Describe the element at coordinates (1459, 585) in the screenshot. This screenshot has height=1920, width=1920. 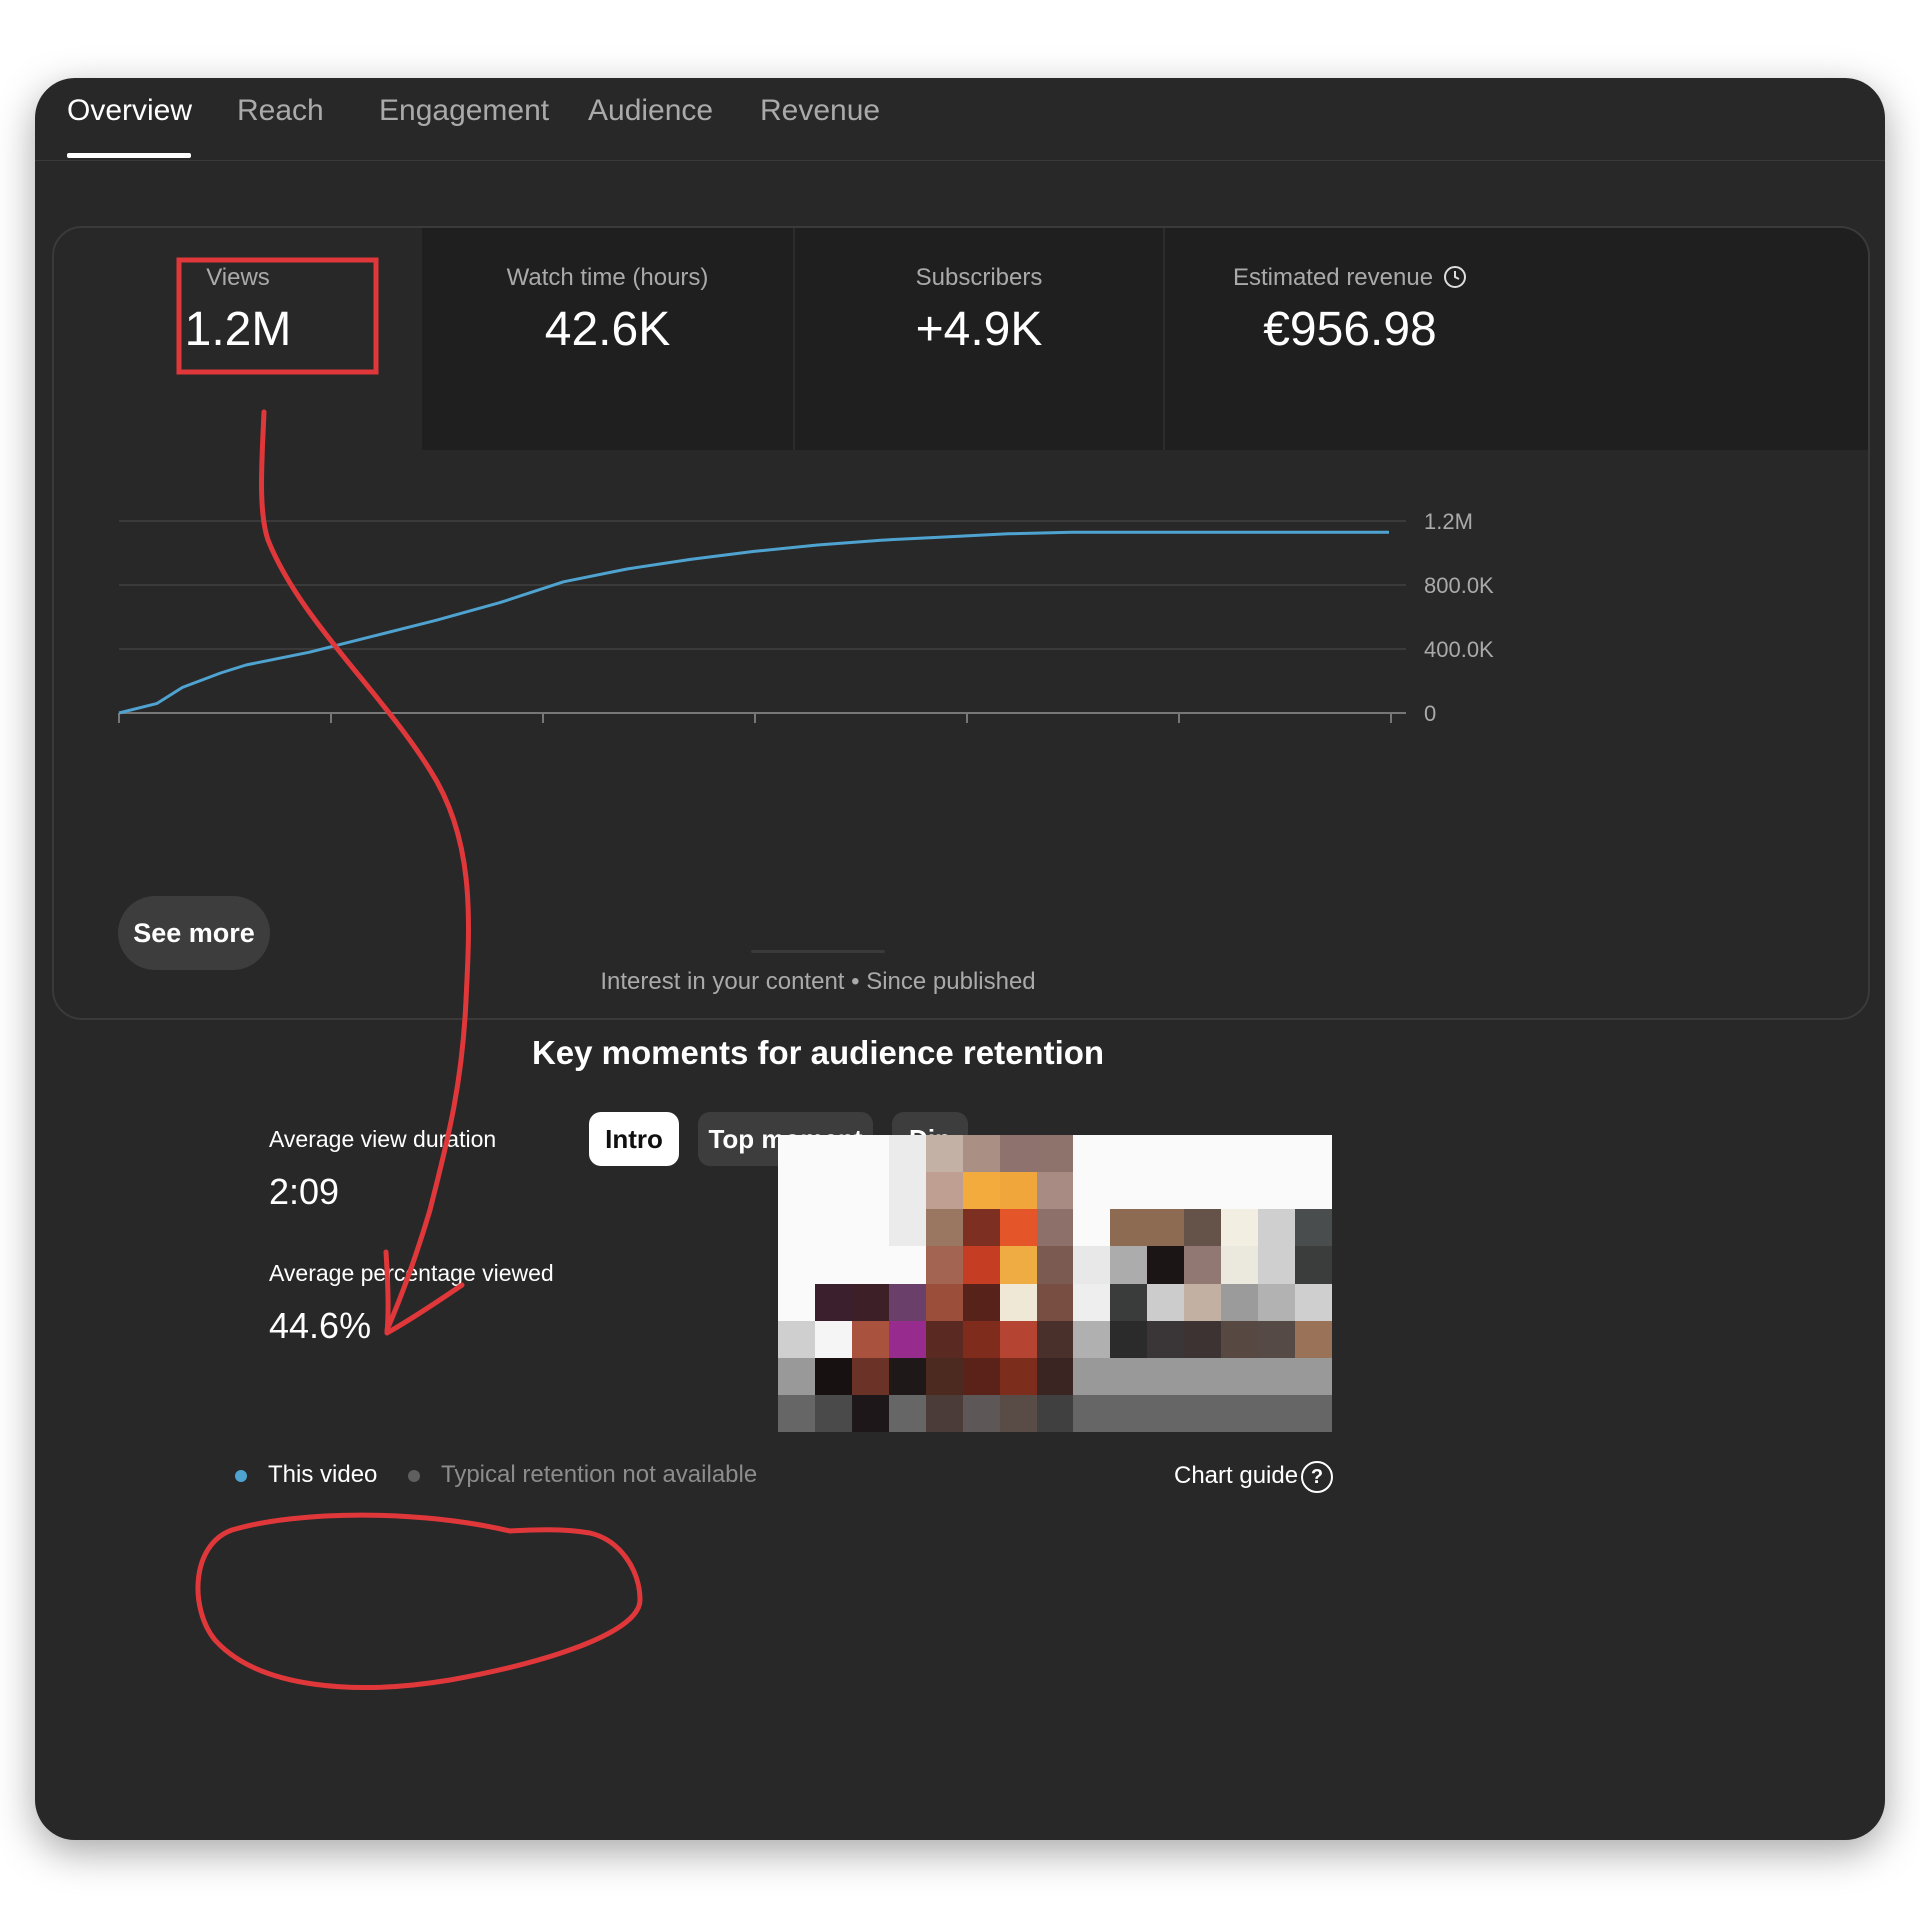
I see `chart-y-tick-label: 800.0K` at that location.